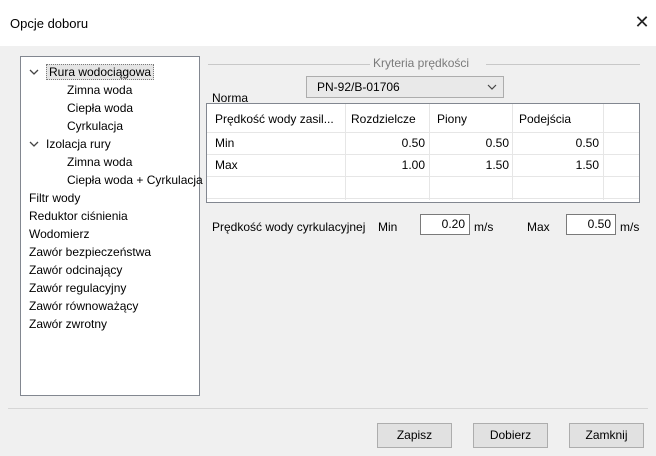 This screenshot has height=456, width=656. I want to click on tree-item-ciepla-woda: Ciepła woda, so click(100, 108).